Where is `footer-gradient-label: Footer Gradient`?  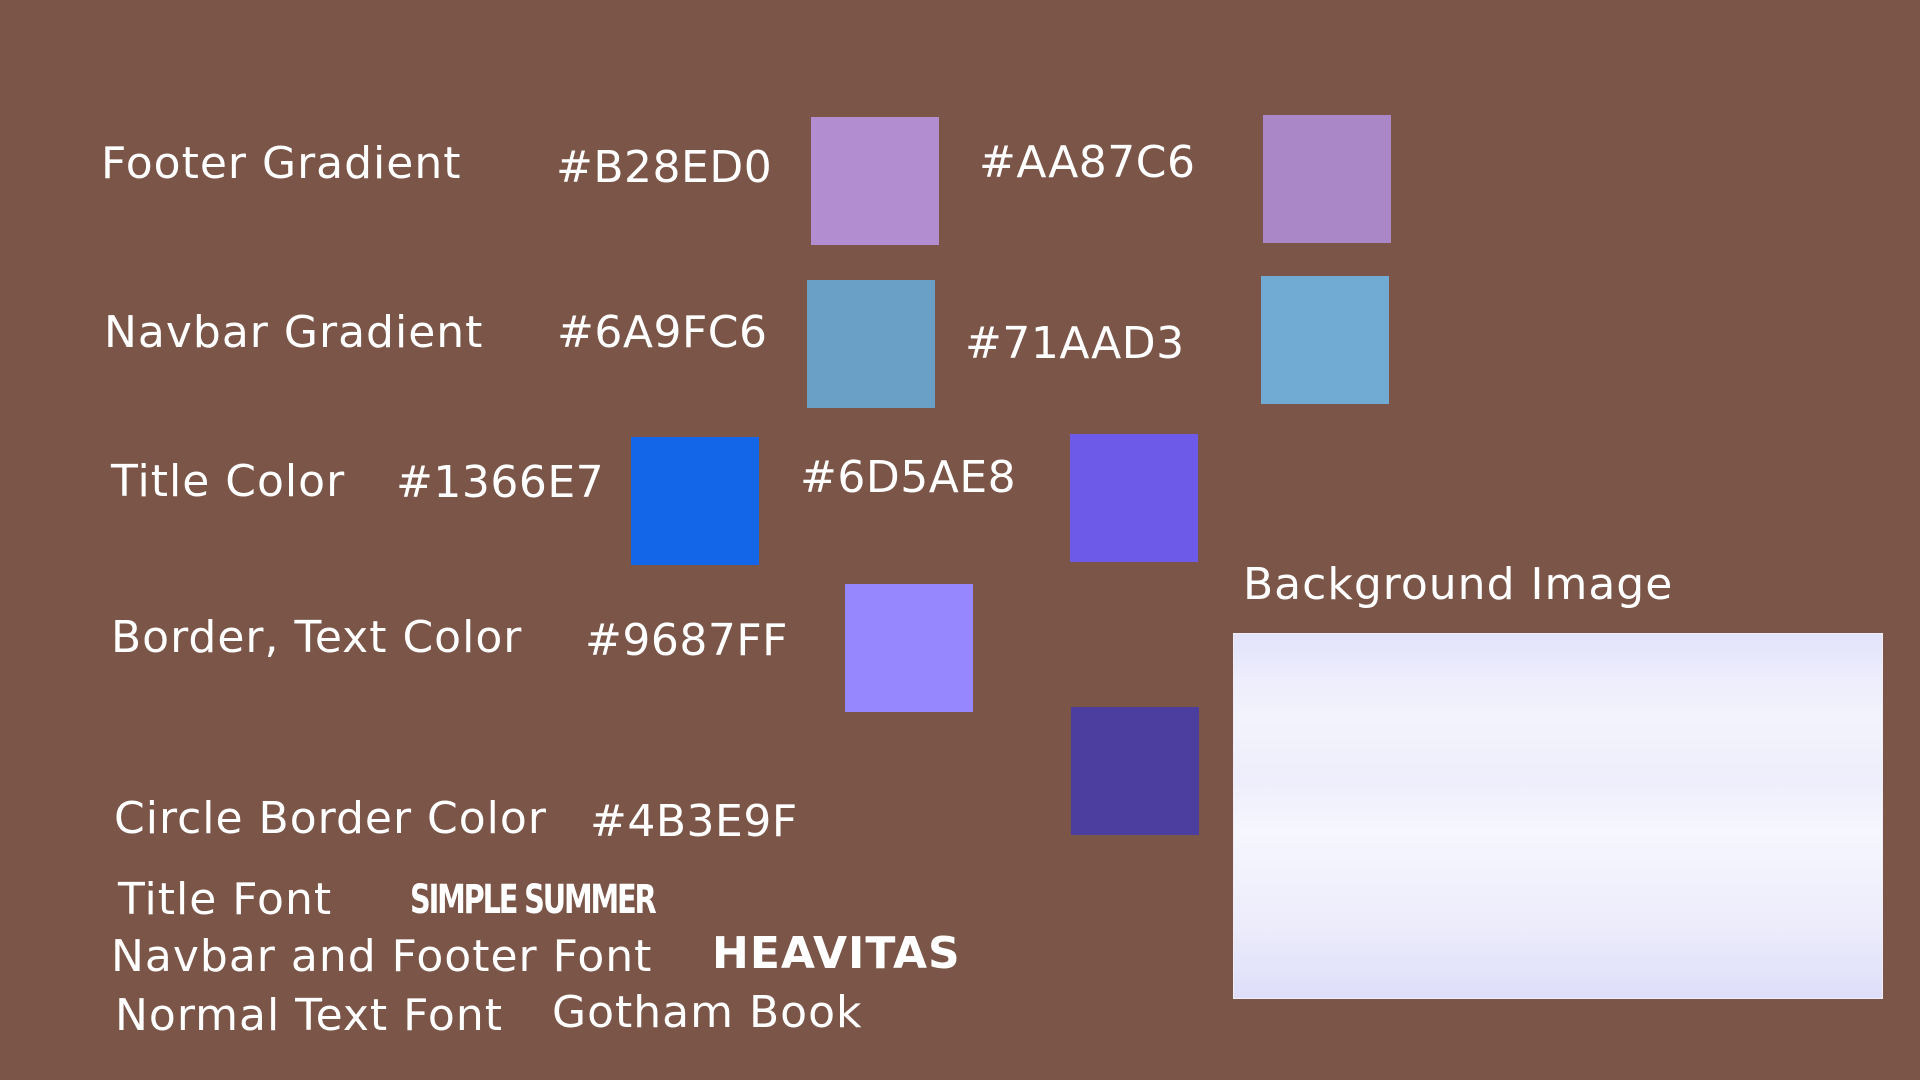 footer-gradient-label: Footer Gradient is located at coordinates (281, 163).